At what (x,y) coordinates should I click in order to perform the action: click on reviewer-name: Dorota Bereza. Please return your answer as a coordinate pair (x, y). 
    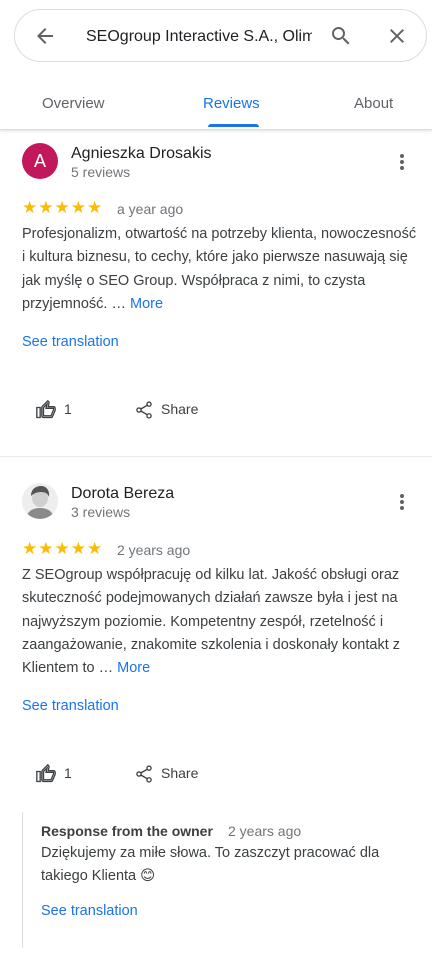
    Looking at the image, I should click on (122, 494).